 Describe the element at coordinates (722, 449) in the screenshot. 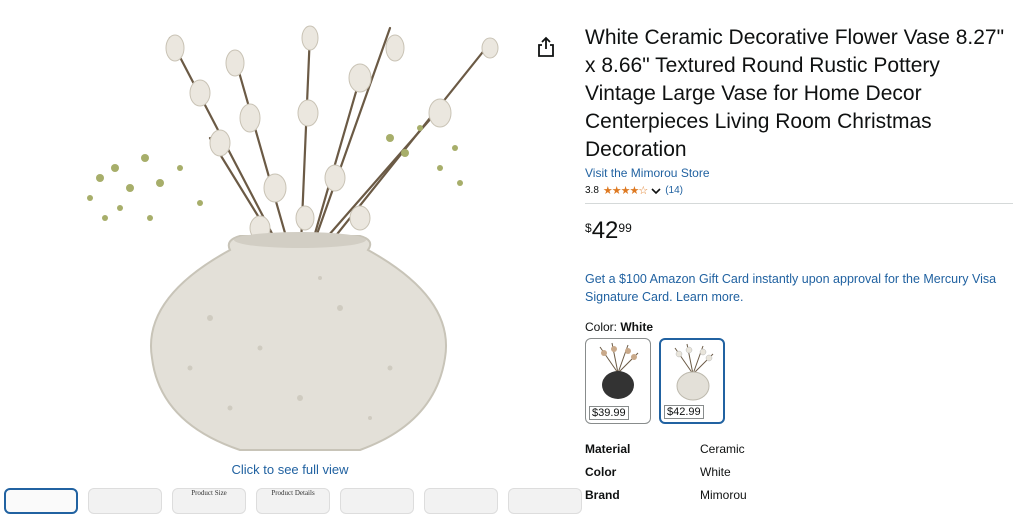

I see `spec-value: Ceramic` at that location.